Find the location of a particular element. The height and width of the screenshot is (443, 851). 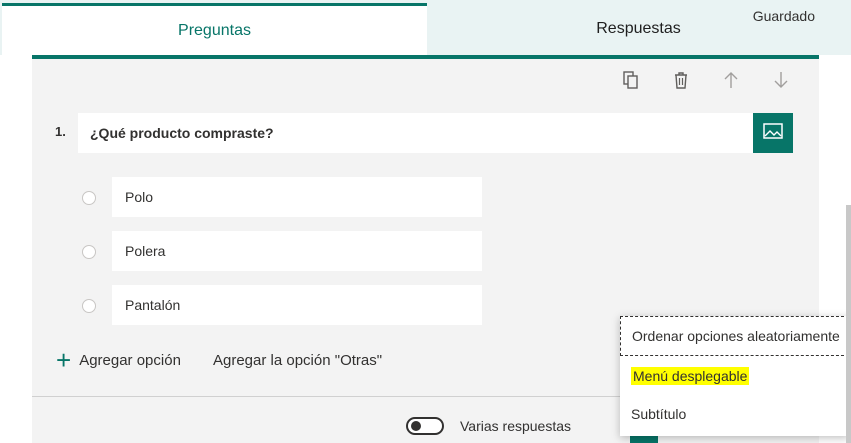

tab-questions: Preguntas is located at coordinates (214, 29).